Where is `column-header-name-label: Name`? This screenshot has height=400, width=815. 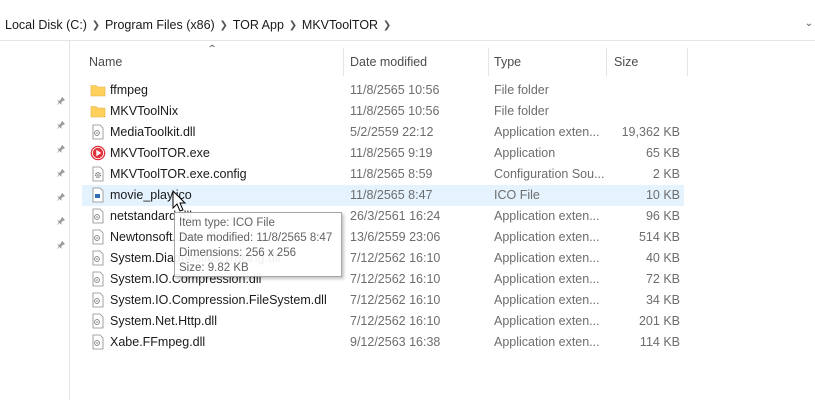 column-header-name-label: Name is located at coordinates (106, 62).